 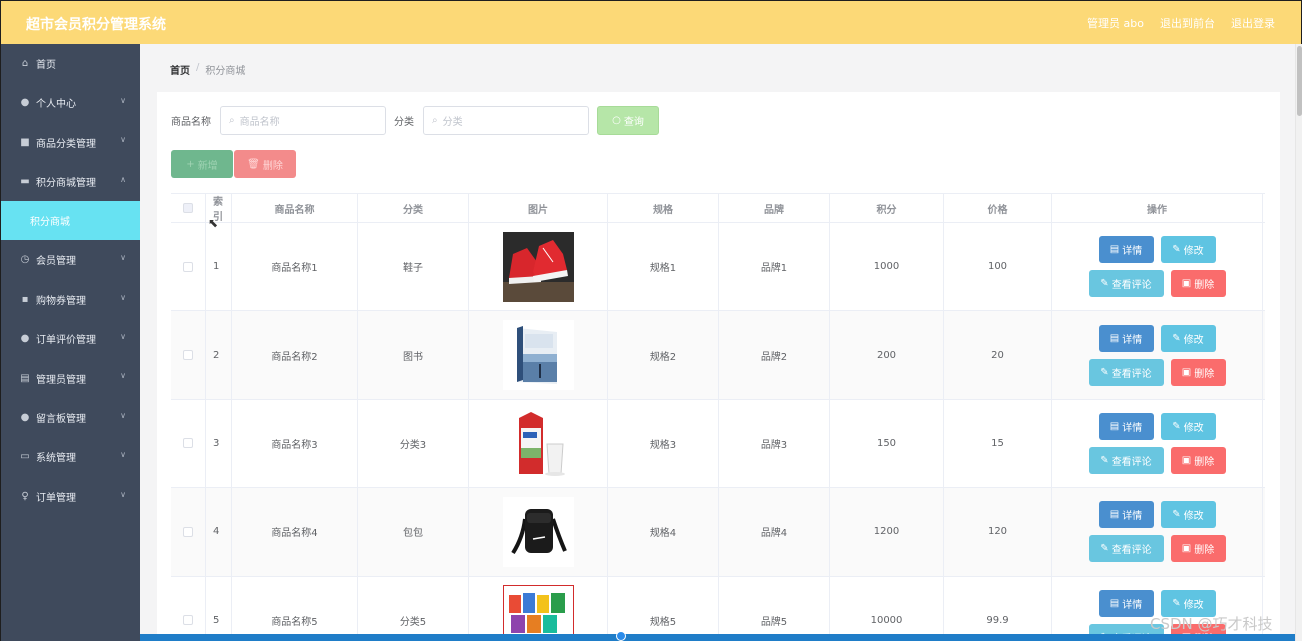 What do you see at coordinates (70, 456) in the screenshot?
I see `sidebar-item-system-mgmt: ▭ 系统管理 ∨` at bounding box center [70, 456].